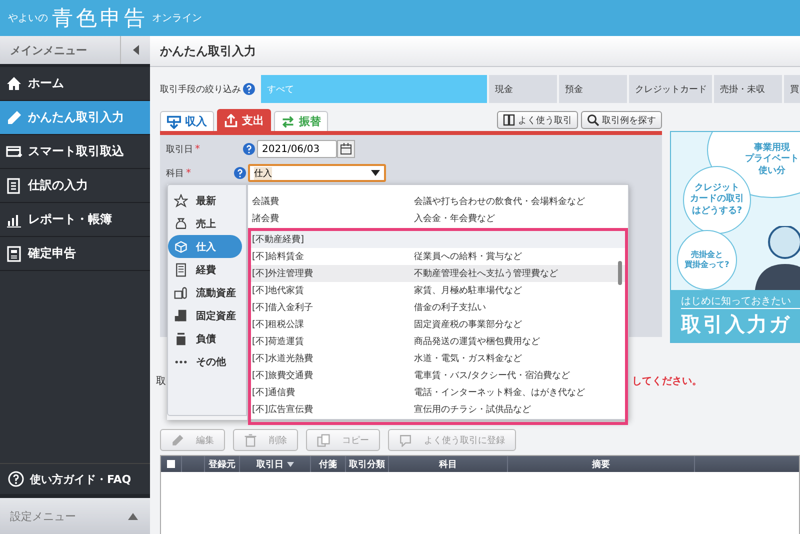 The width and height of the screenshot is (800, 534). What do you see at coordinates (438, 324) in the screenshot?
I see `account-option: [不]租税公課 固定資産税の事業部分など` at bounding box center [438, 324].